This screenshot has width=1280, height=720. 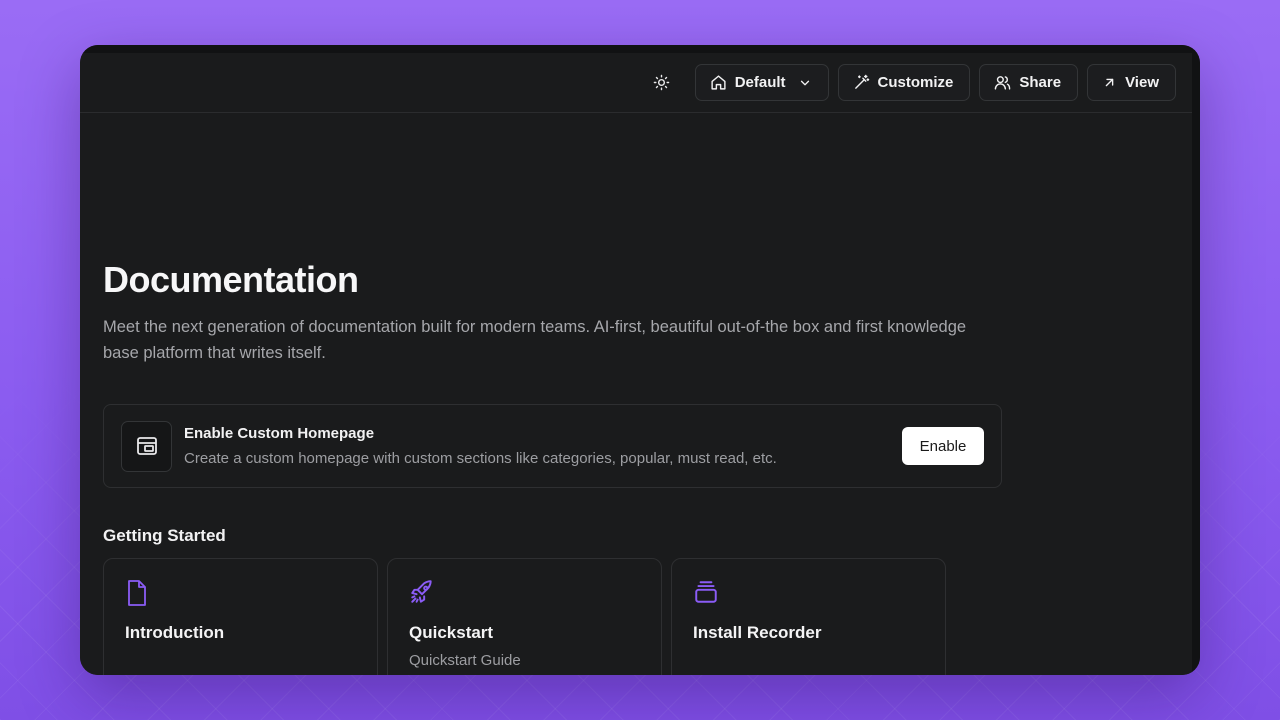 I want to click on customize-button: Customize, so click(x=904, y=82).